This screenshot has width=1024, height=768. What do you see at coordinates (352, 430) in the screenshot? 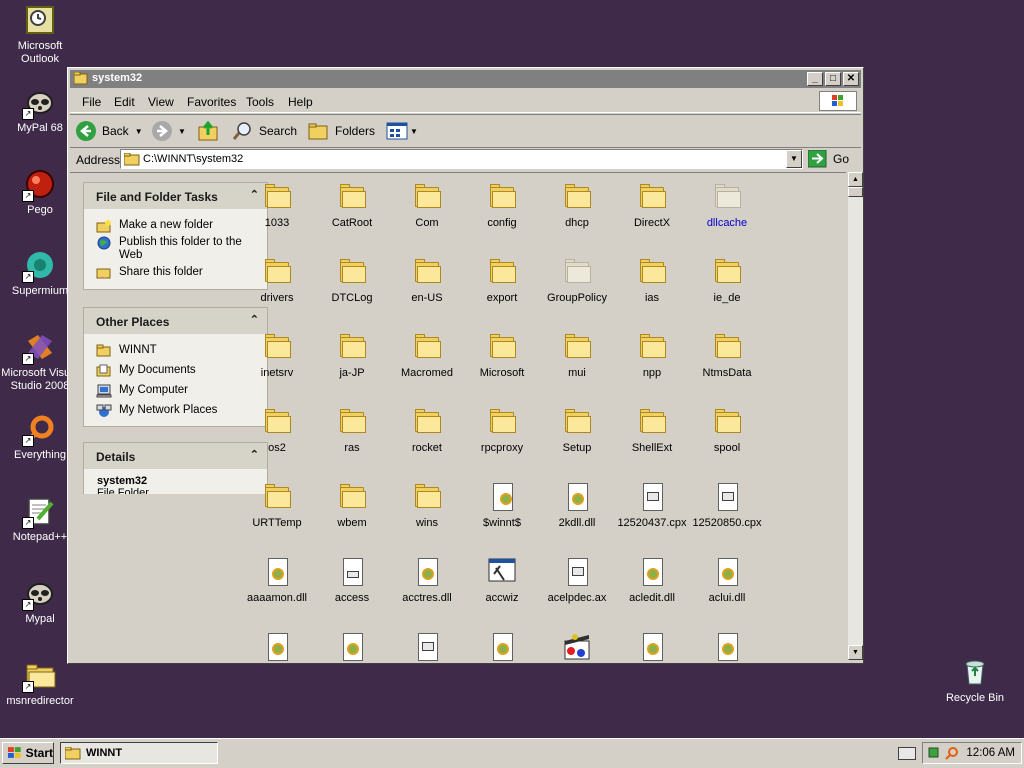
I see `folder-item: ras` at bounding box center [352, 430].